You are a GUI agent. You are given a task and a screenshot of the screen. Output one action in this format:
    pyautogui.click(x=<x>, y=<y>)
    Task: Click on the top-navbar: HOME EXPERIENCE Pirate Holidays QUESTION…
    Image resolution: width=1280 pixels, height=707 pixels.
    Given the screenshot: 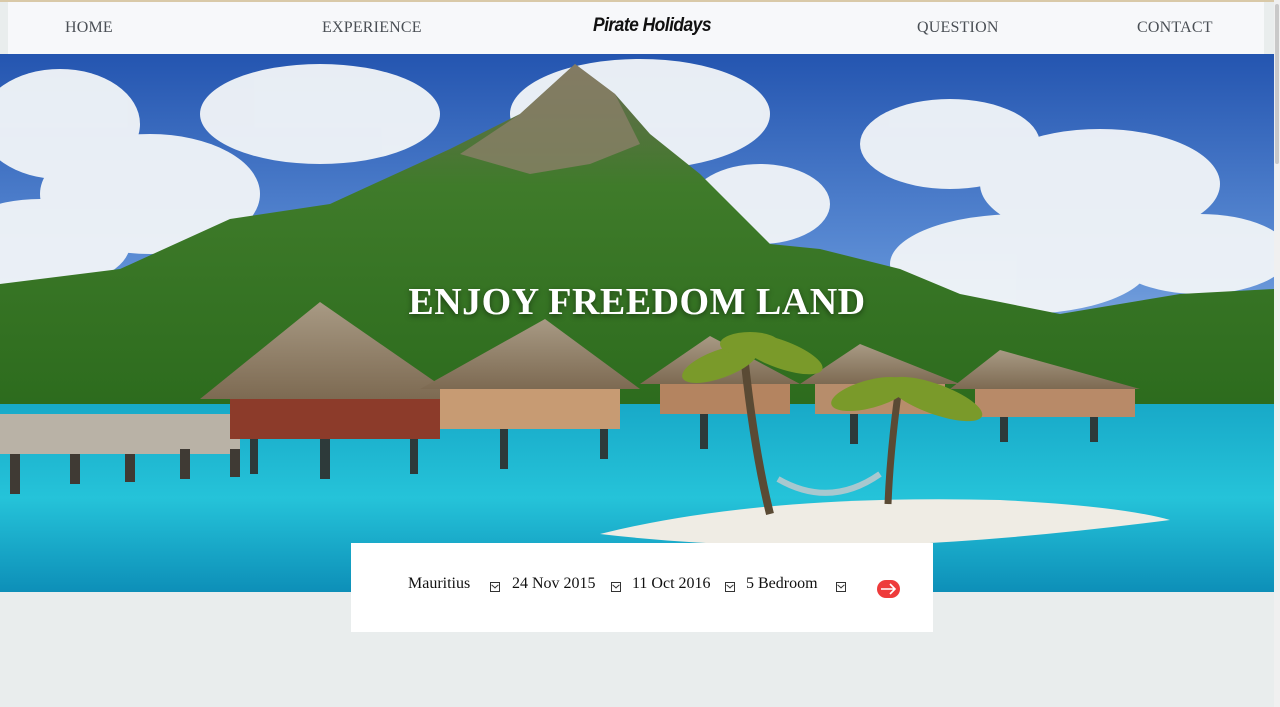 What is the action you would take?
    pyautogui.click(x=636, y=28)
    